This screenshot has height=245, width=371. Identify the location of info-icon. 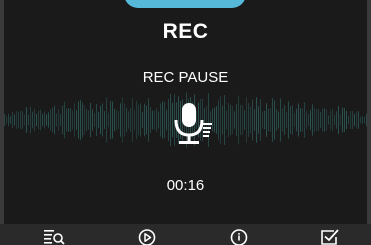
(239, 237).